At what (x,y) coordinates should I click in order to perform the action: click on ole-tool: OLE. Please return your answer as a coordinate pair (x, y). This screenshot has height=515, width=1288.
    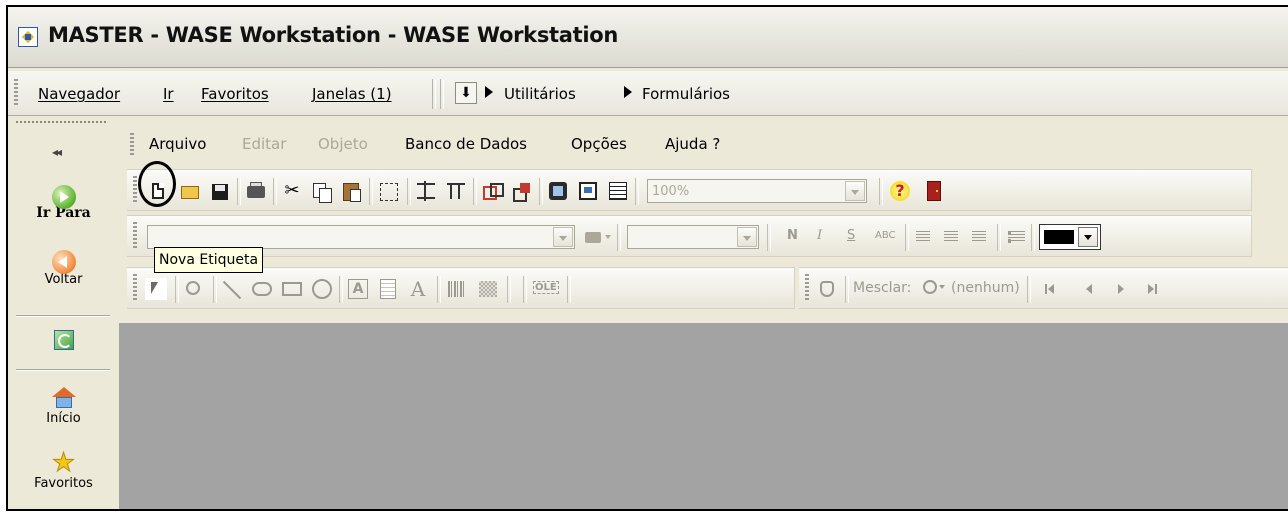
    Looking at the image, I should click on (545, 289).